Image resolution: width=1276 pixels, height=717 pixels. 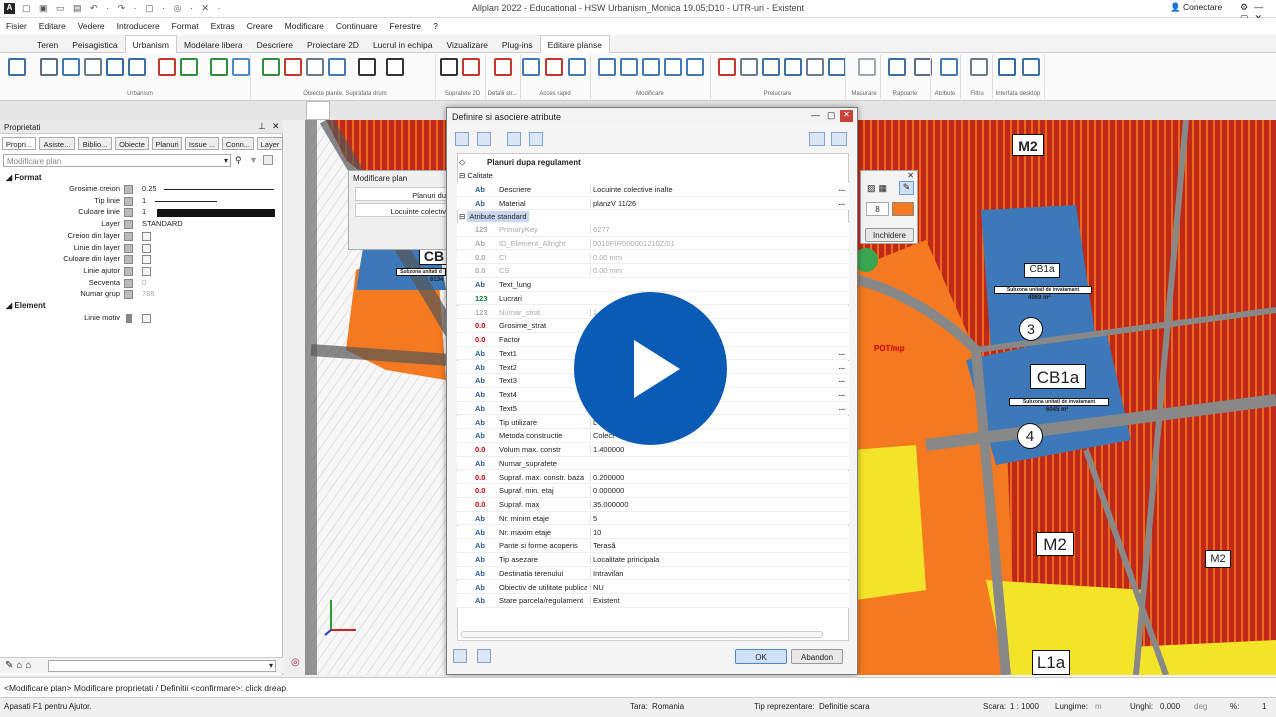 I want to click on cancel-button: Abandon, so click(x=817, y=656).